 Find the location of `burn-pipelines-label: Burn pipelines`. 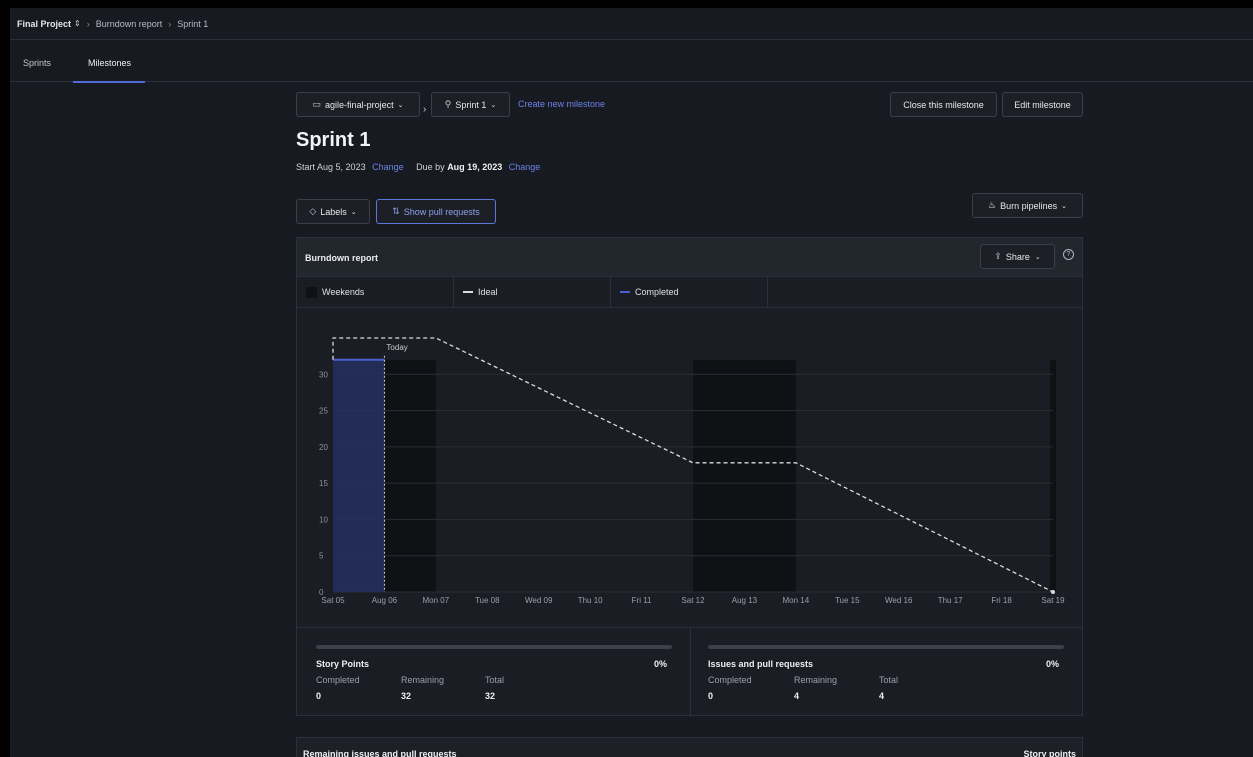

burn-pipelines-label: Burn pipelines is located at coordinates (1029, 205).